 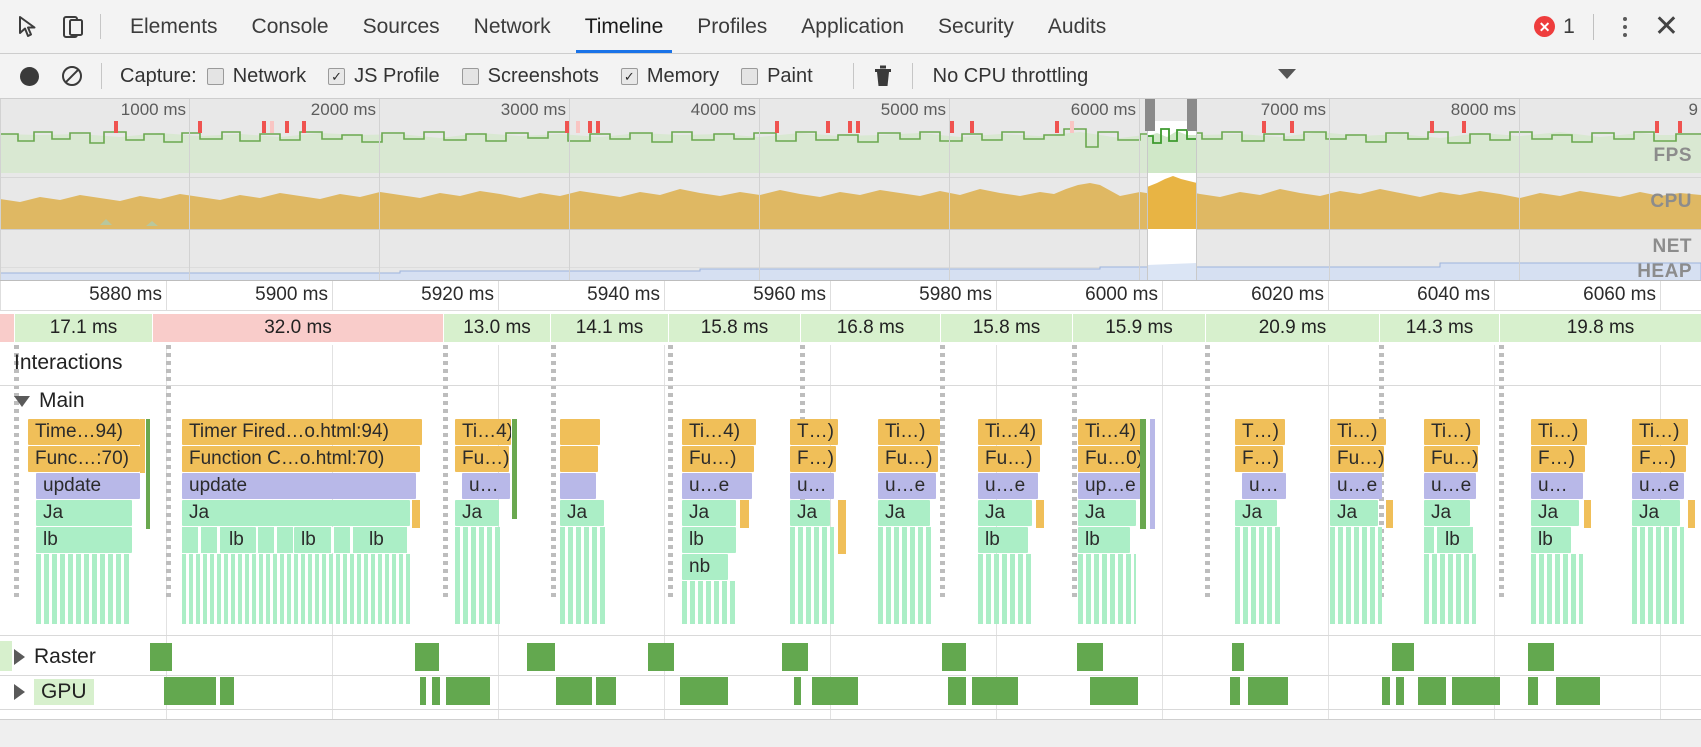 What do you see at coordinates (72, 76) in the screenshot?
I see `clear-no-entry-icon` at bounding box center [72, 76].